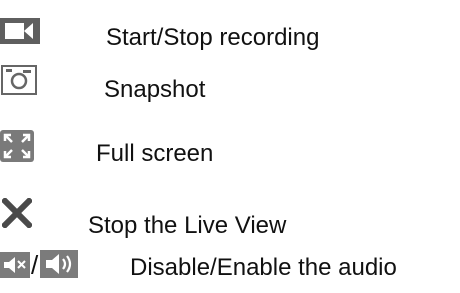  Describe the element at coordinates (17, 146) in the screenshot. I see `fullscreen-icon` at that location.